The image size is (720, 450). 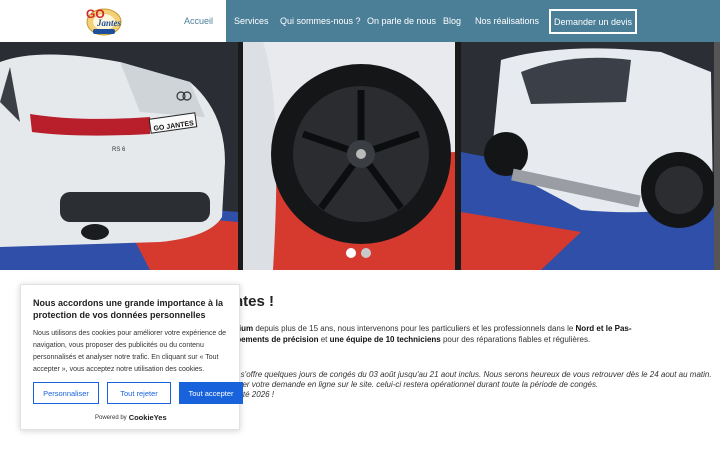 What do you see at coordinates (119, 150) in the screenshot?
I see `rs6-badge: RS 6` at bounding box center [119, 150].